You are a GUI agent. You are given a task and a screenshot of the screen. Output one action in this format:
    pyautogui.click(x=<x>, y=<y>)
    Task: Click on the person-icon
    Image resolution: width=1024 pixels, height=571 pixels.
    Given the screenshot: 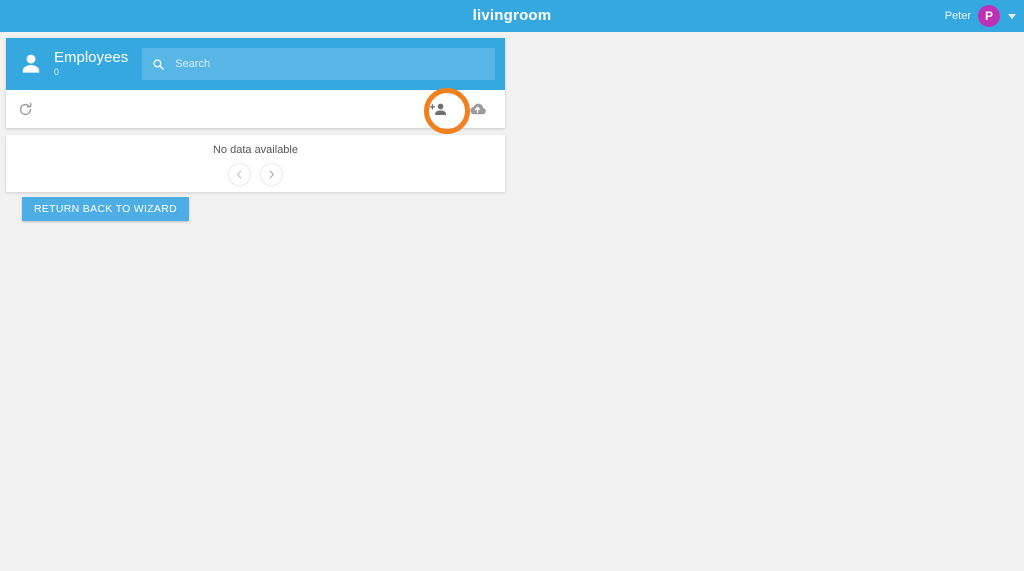 What is the action you would take?
    pyautogui.click(x=31, y=64)
    